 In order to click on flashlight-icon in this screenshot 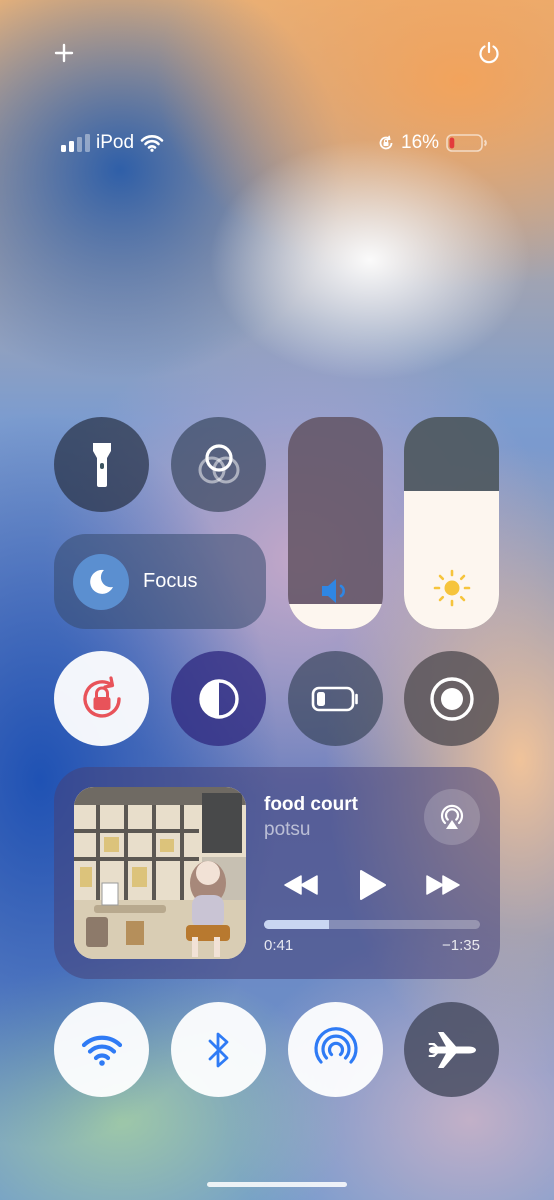, I will do `click(101, 464)`.